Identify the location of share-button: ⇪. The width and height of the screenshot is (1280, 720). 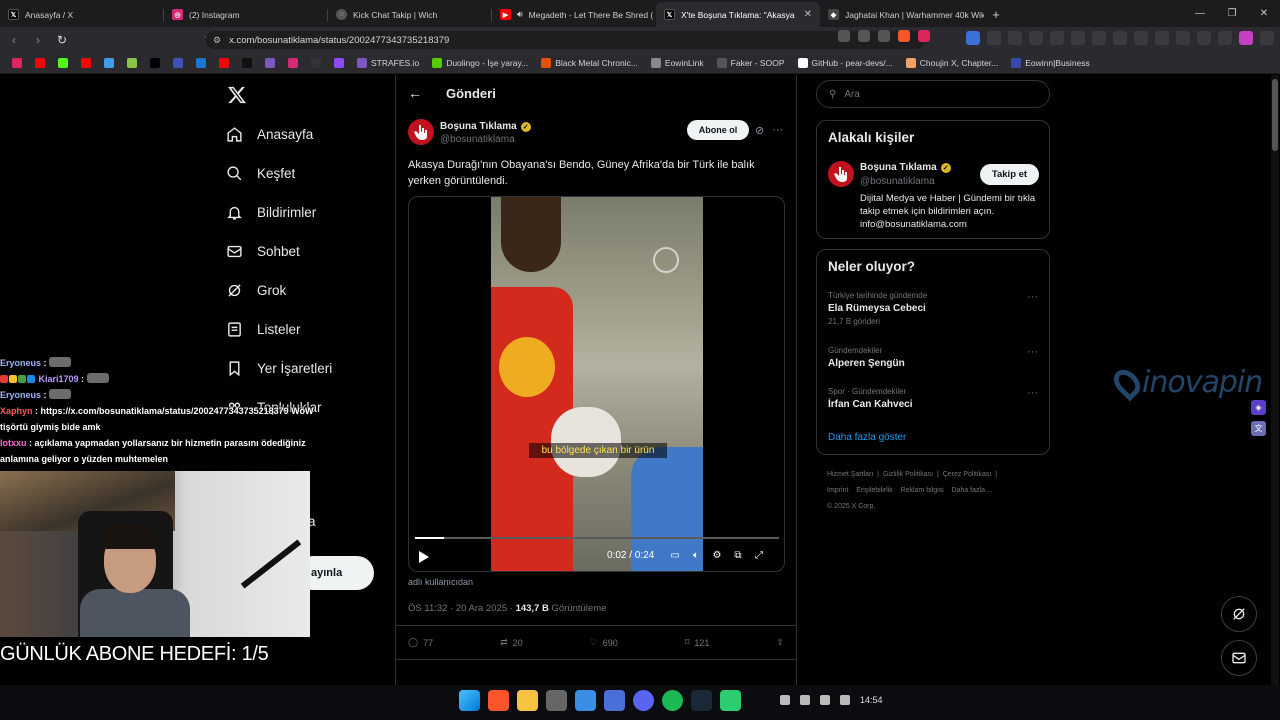
(780, 642).